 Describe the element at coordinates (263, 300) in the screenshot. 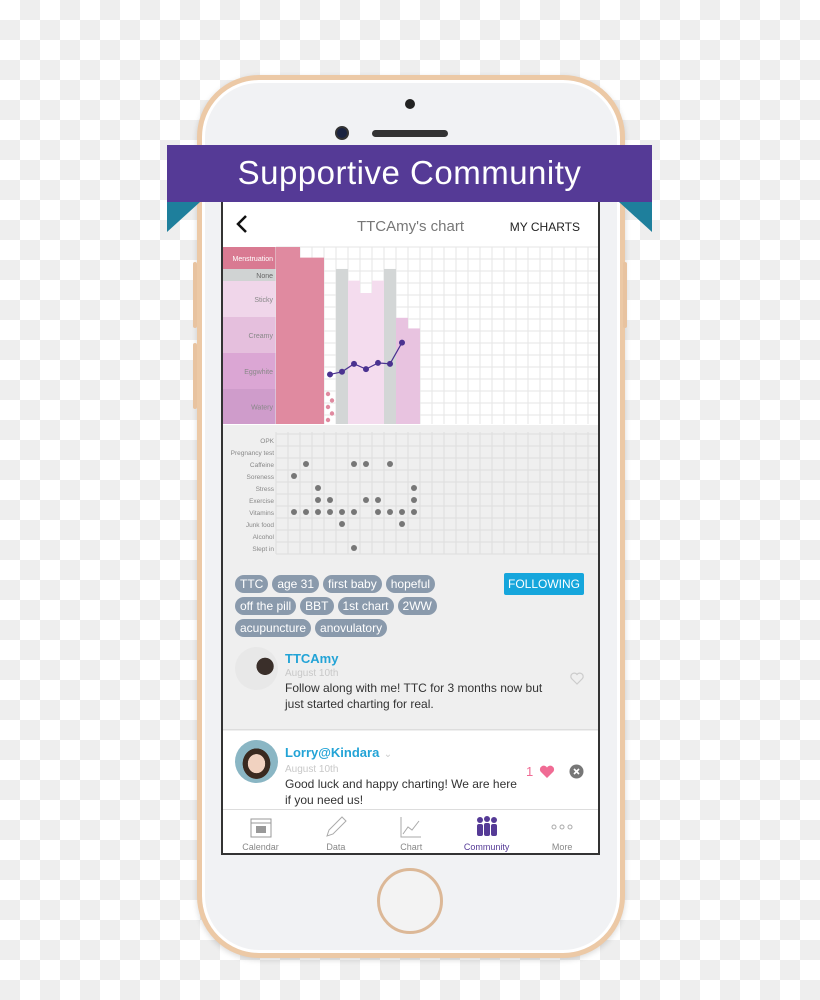

I see `row-label: Sticky` at that location.